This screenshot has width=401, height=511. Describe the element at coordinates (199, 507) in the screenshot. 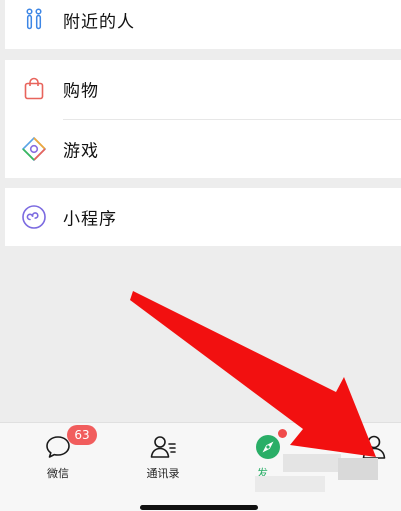

I see `home-indicator` at that location.